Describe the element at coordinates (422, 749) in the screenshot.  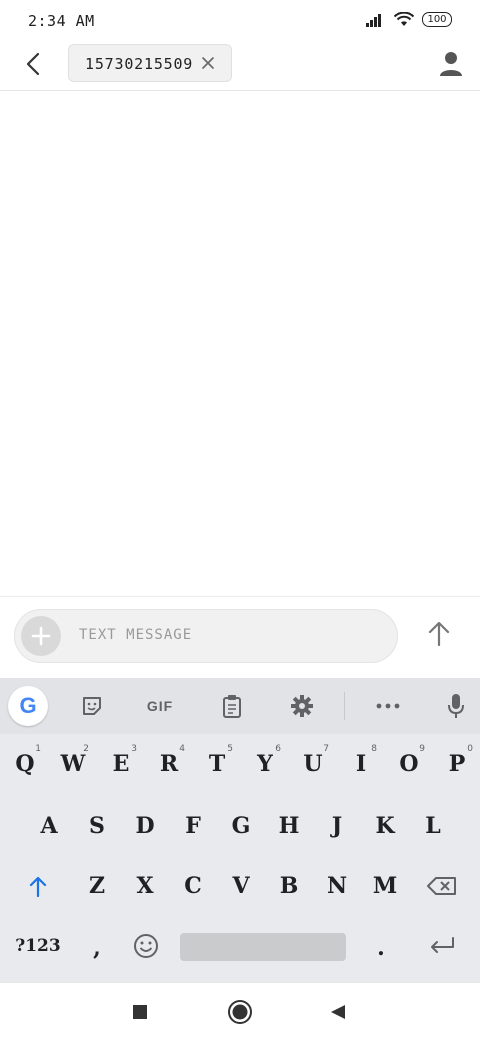
I see `key-hint: 9` at that location.